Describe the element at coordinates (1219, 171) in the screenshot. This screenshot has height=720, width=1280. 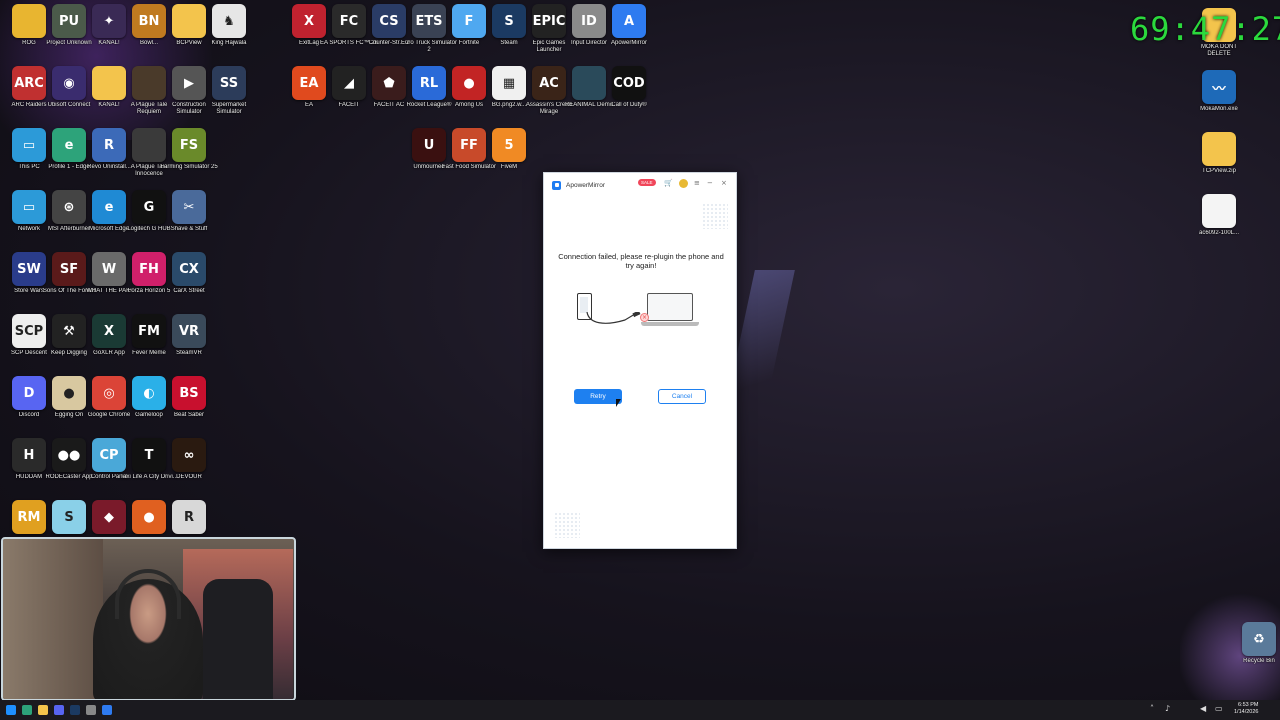
I see `desktop-icon-label: TCPView.zip` at that location.